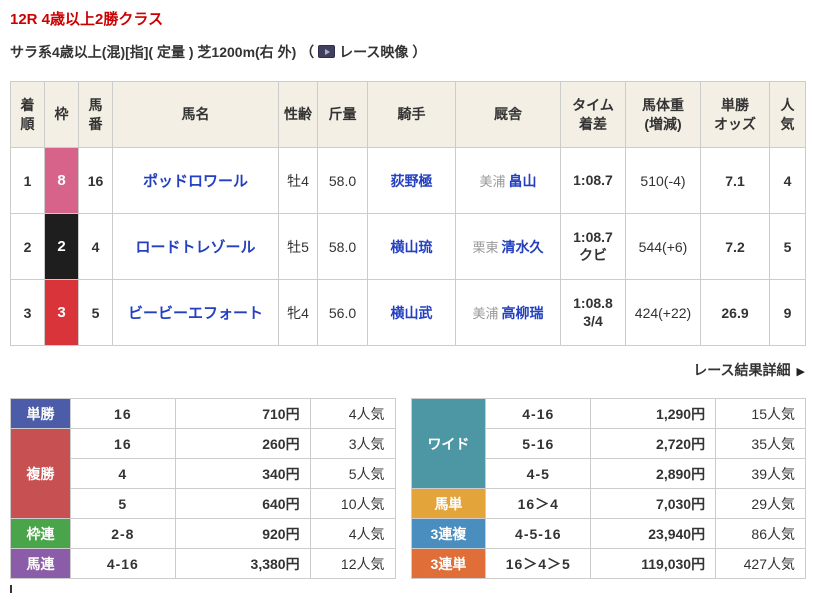 Image resolution: width=816 pixels, height=593 pixels. I want to click on finish-margin: クビ, so click(593, 254).